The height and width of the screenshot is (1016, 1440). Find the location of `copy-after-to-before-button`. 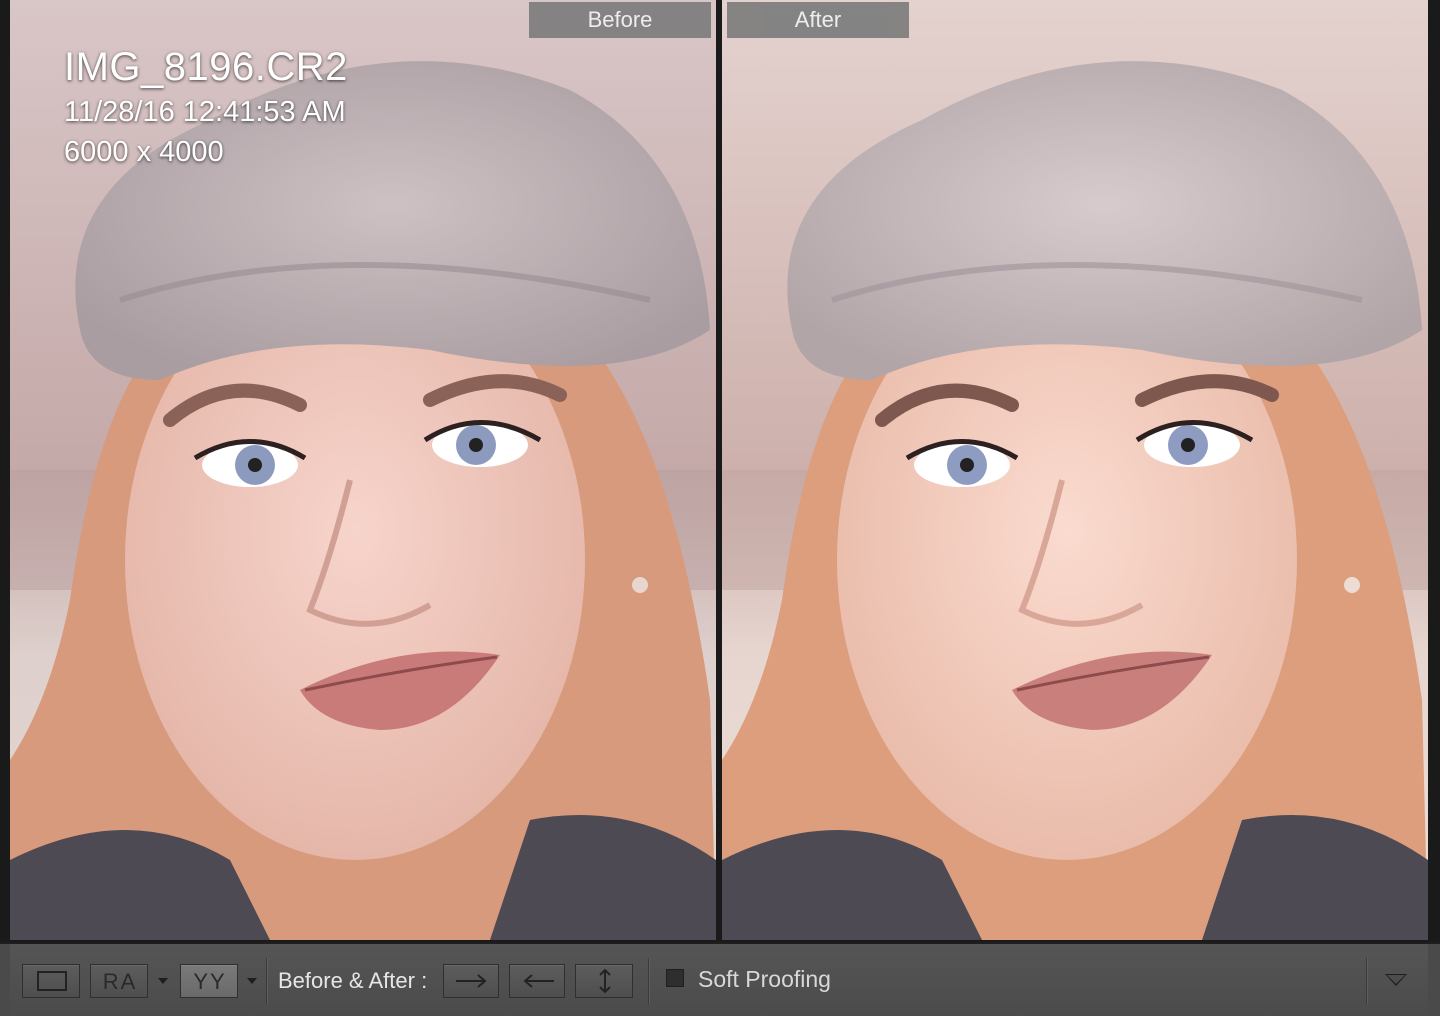

copy-after-to-before-button is located at coordinates (537, 981).